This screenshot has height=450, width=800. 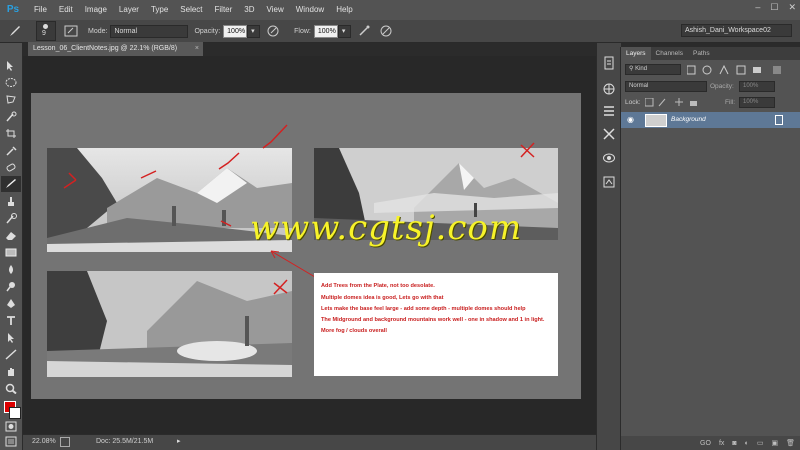 What do you see at coordinates (790, 443) in the screenshot?
I see `delete-layer-icon: 🗑` at bounding box center [790, 443].